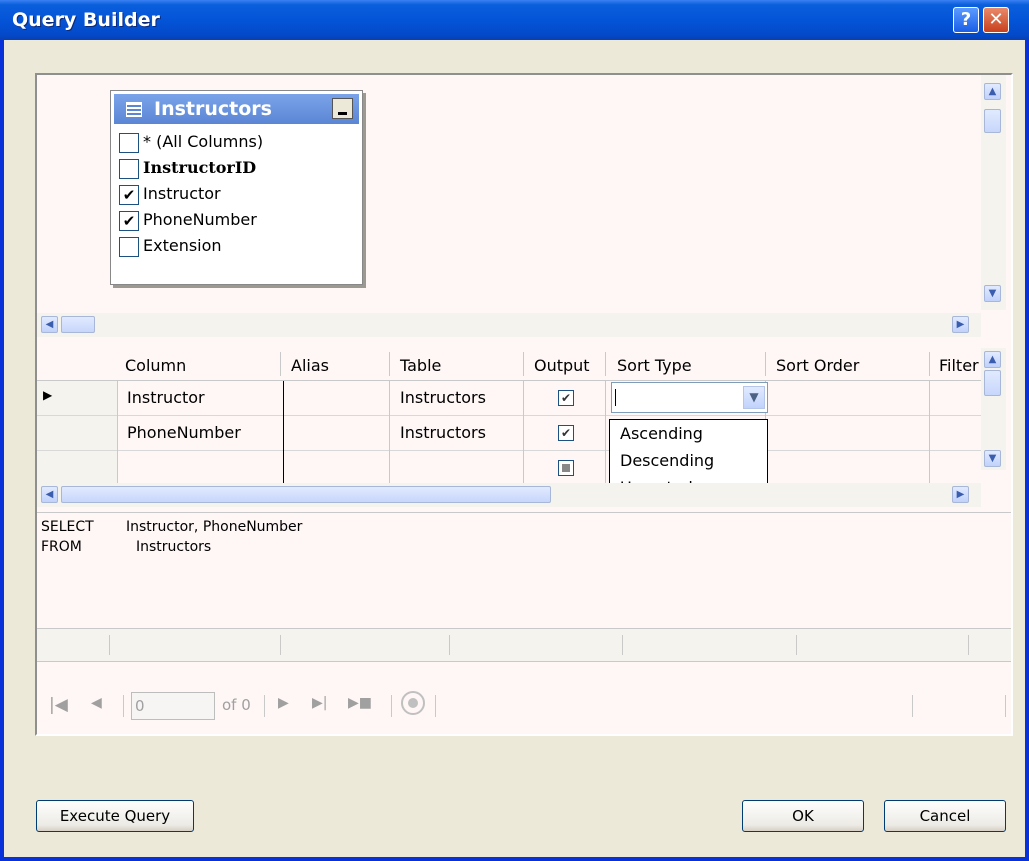  I want to click on title-bar: Query Builder ? ✕, so click(514, 20).